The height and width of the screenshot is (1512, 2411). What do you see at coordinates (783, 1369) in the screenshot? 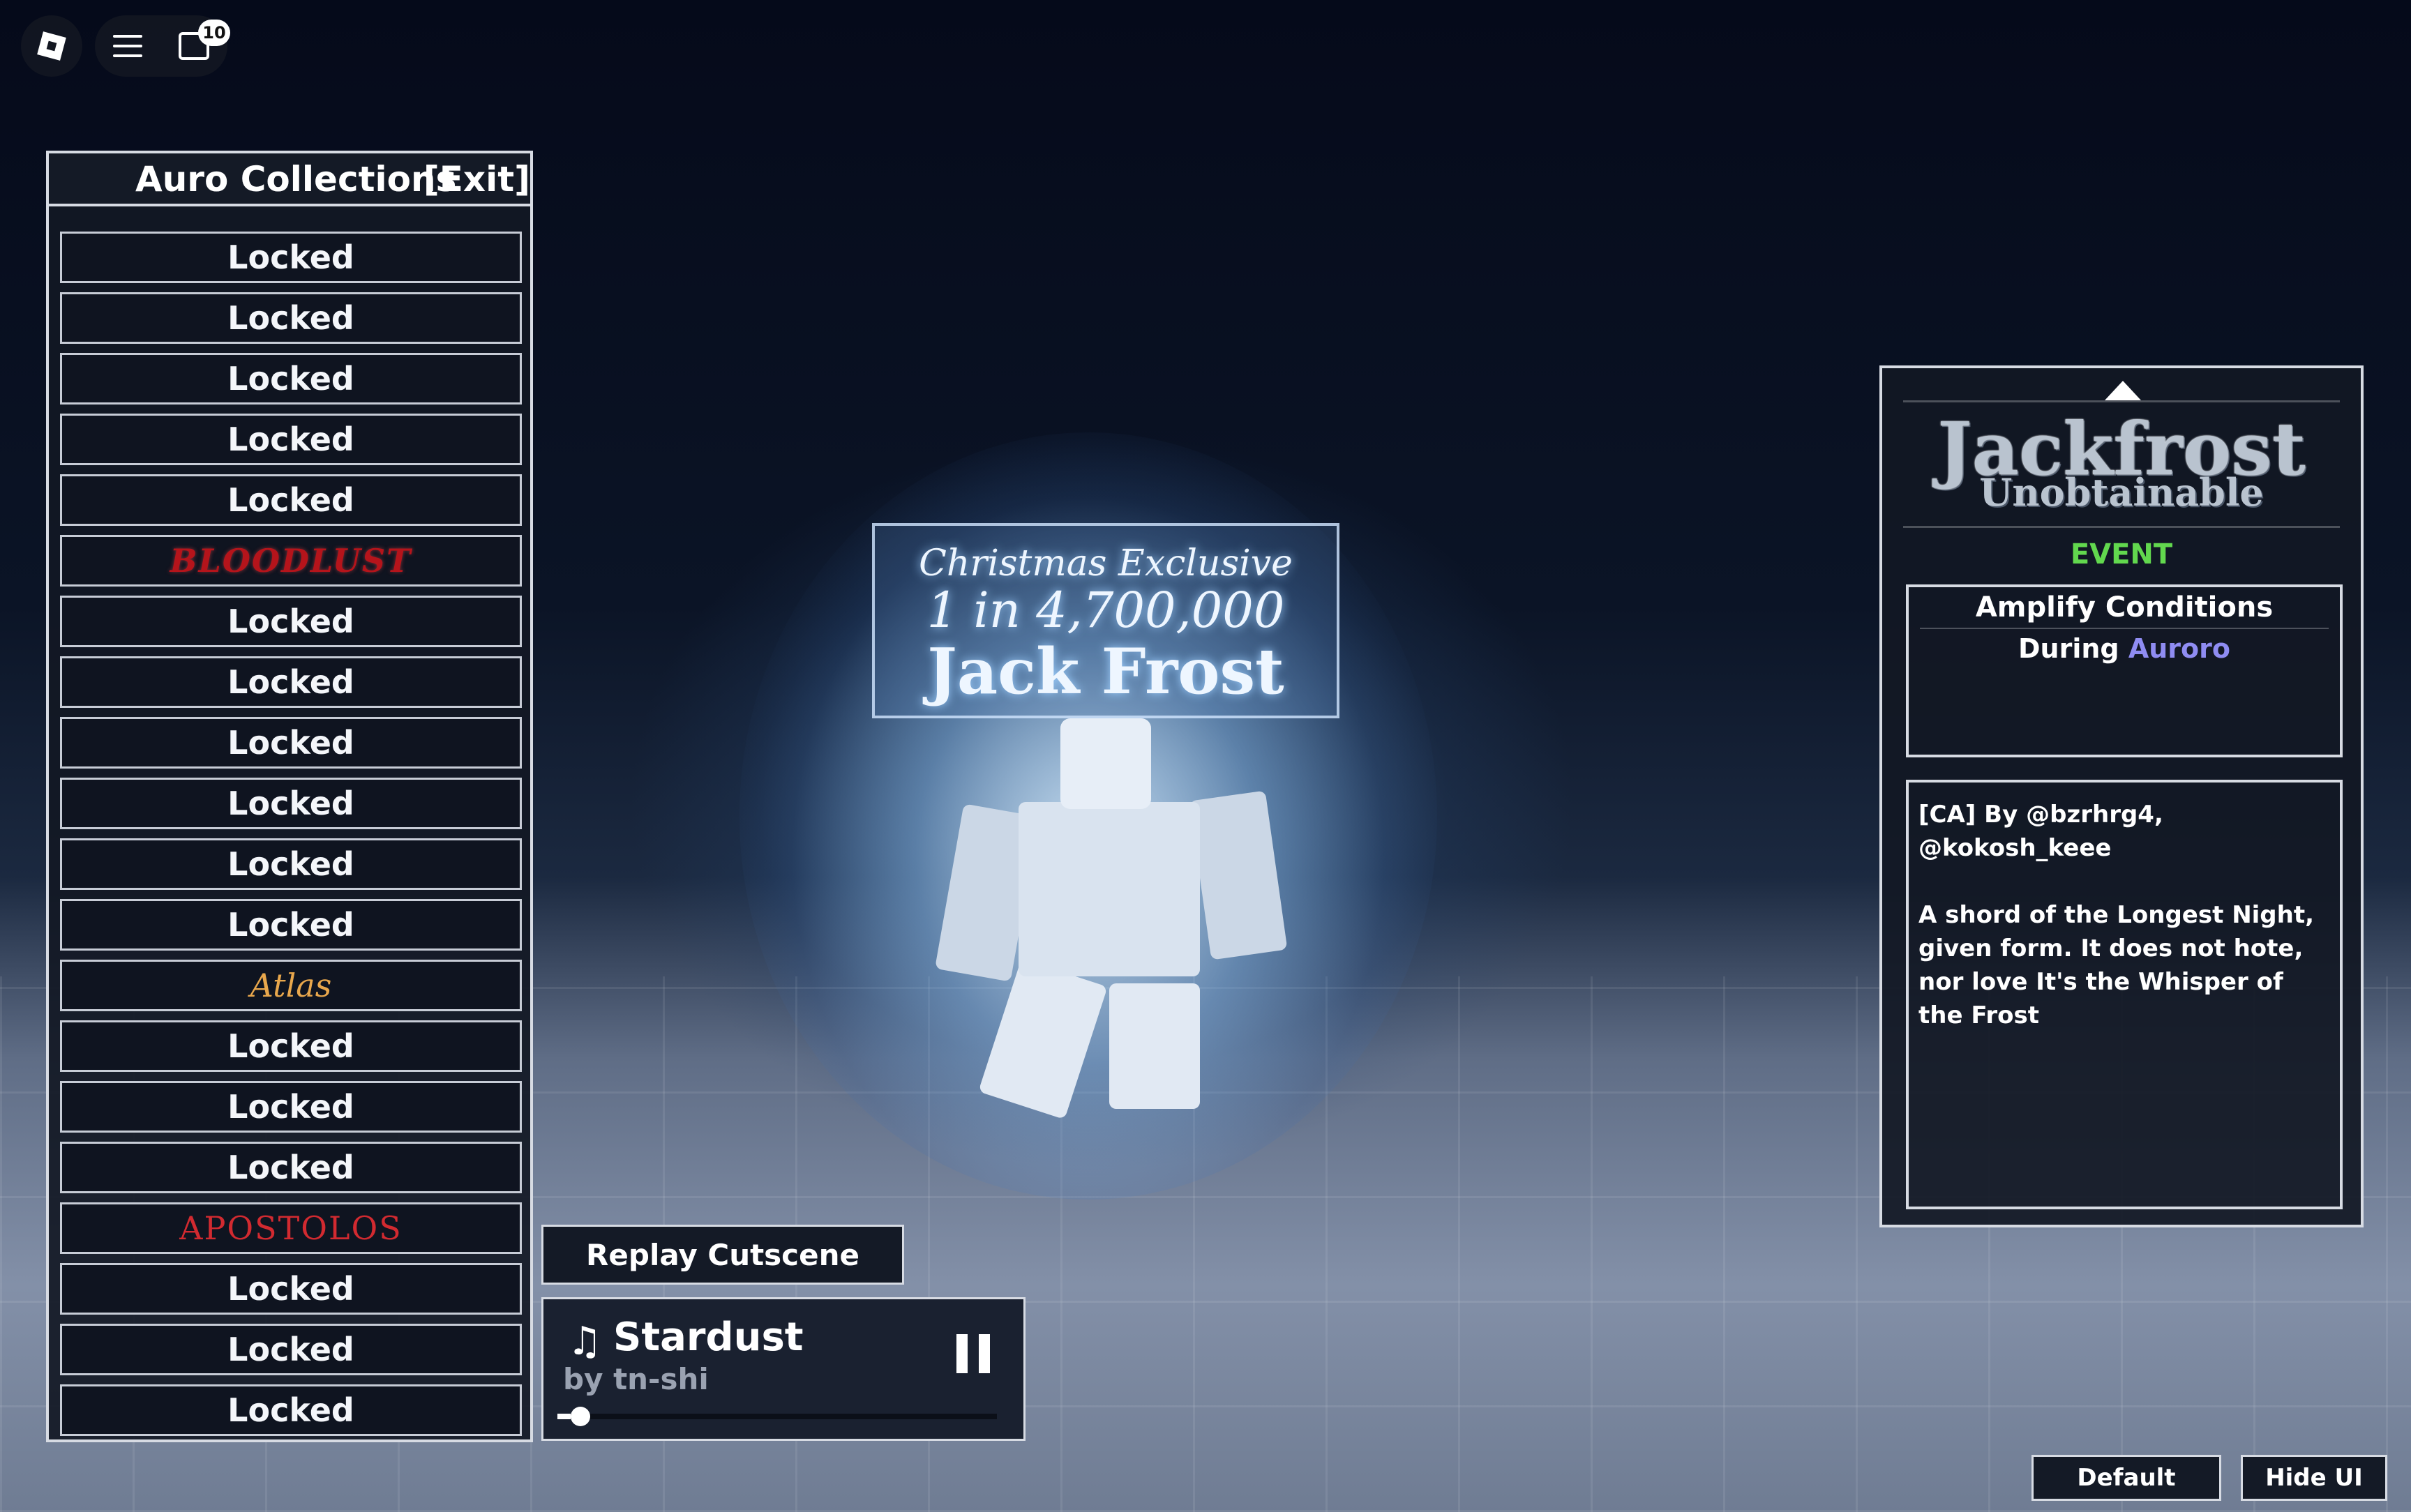
I see `music-player: ♫ Stardust by tn-shi` at bounding box center [783, 1369].